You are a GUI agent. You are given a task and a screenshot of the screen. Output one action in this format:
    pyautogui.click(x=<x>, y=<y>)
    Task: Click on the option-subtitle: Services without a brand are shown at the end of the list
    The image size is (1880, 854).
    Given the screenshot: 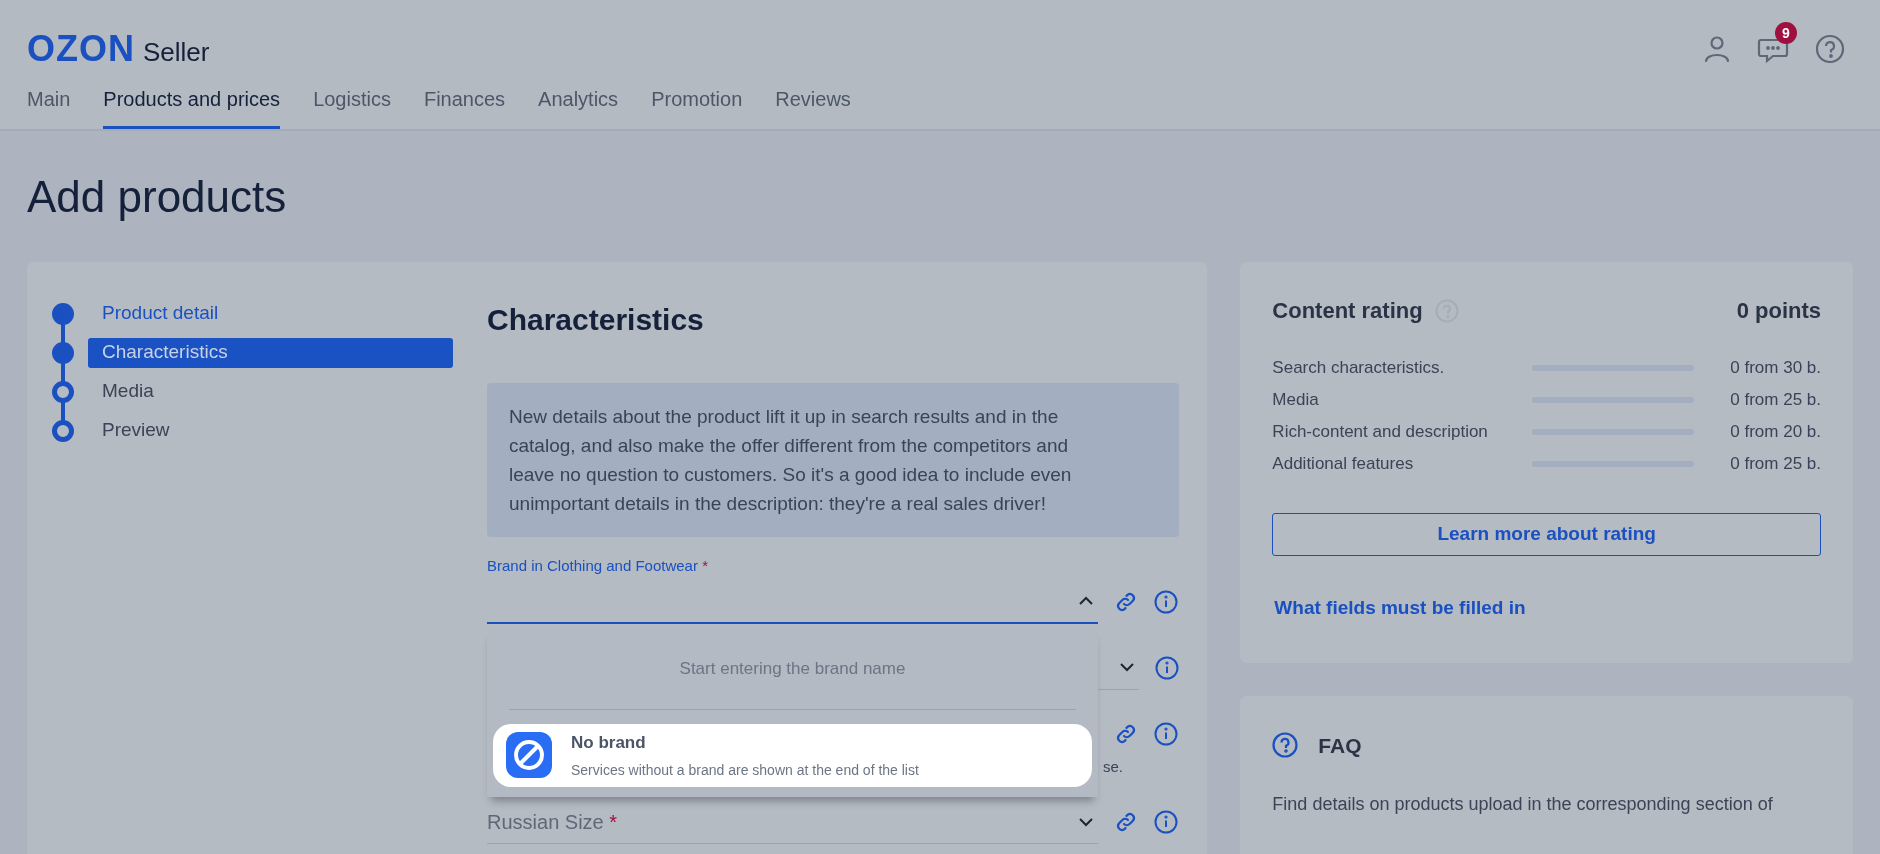 What is the action you would take?
    pyautogui.click(x=745, y=770)
    